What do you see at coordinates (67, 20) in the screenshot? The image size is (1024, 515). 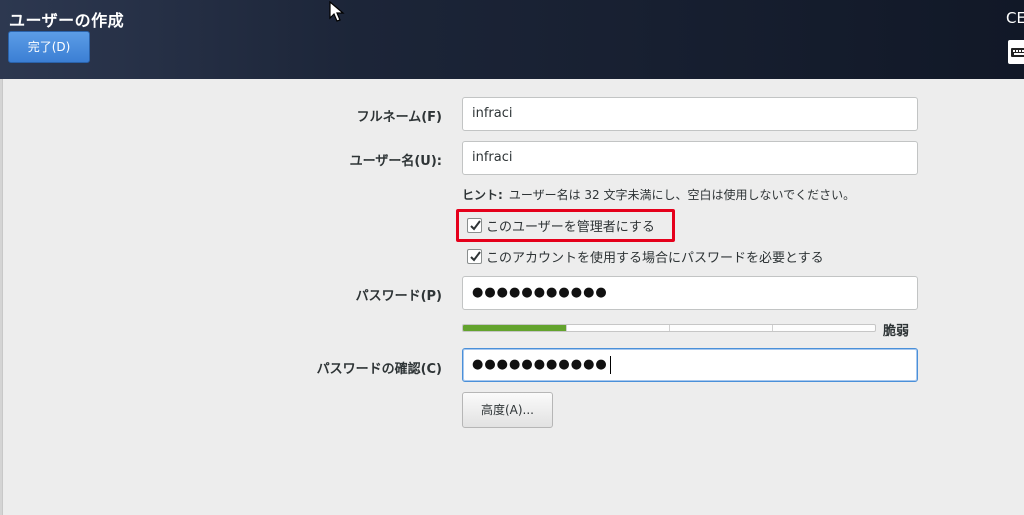 I see `page-title: ユーザーの作成` at bounding box center [67, 20].